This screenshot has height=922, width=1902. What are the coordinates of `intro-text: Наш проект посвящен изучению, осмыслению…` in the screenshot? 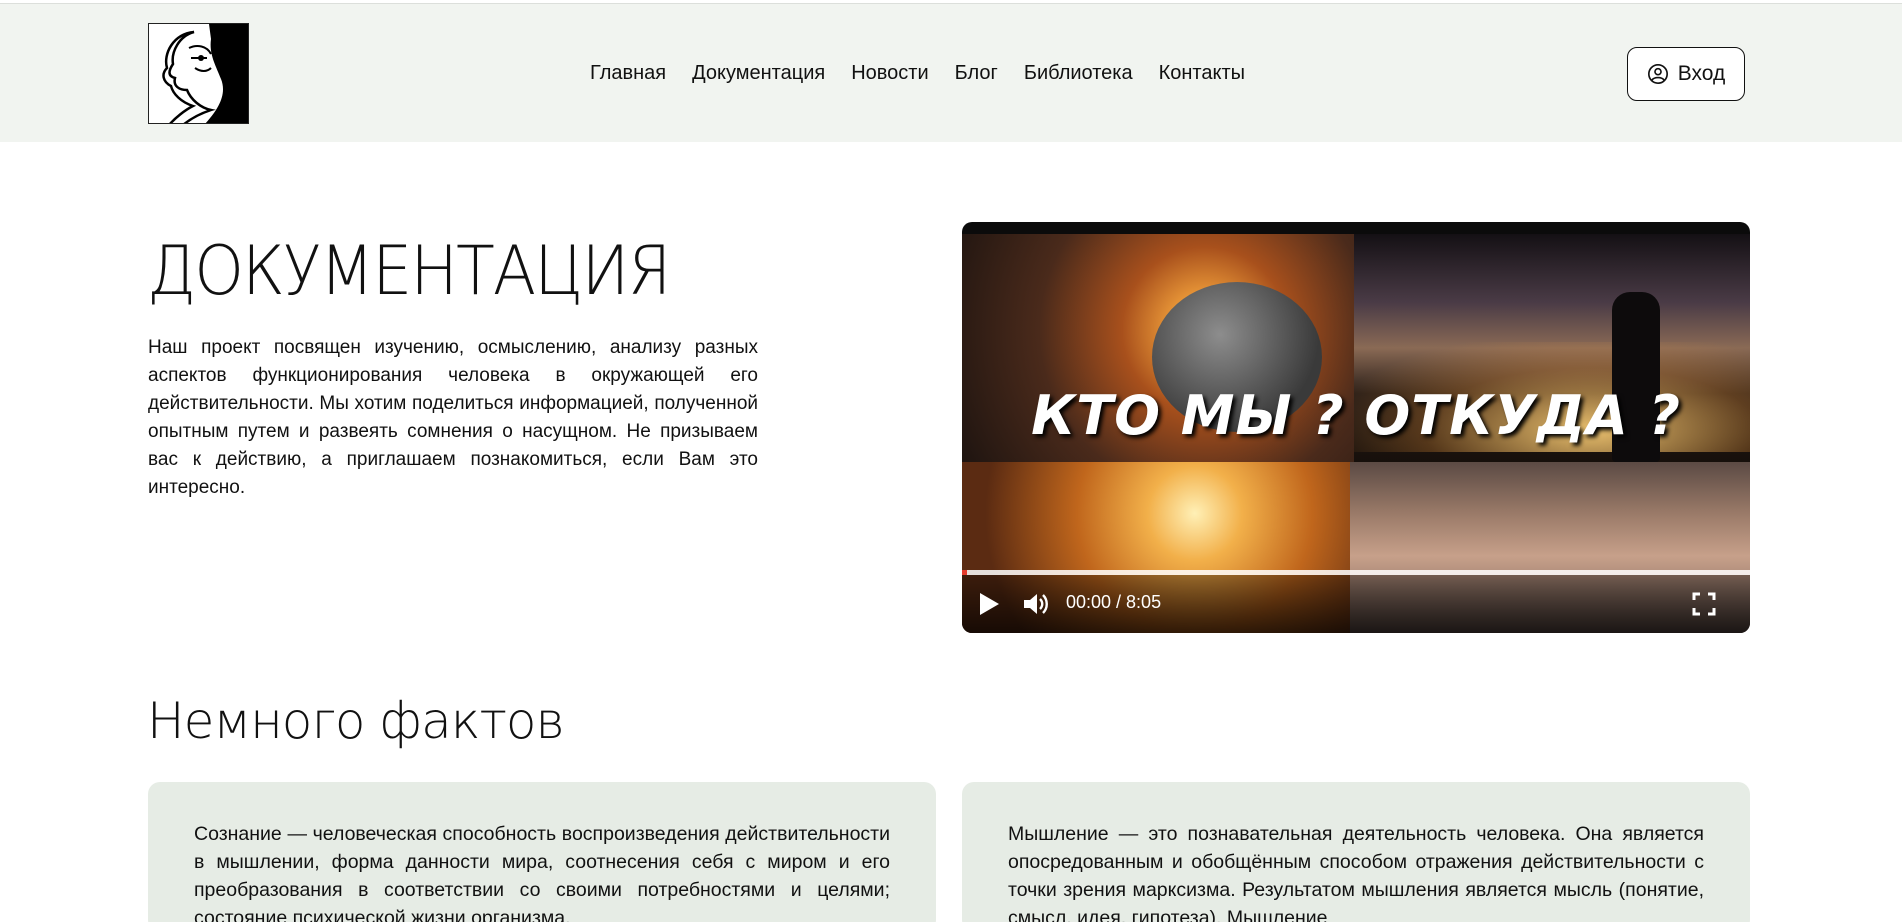 It's located at (453, 417).